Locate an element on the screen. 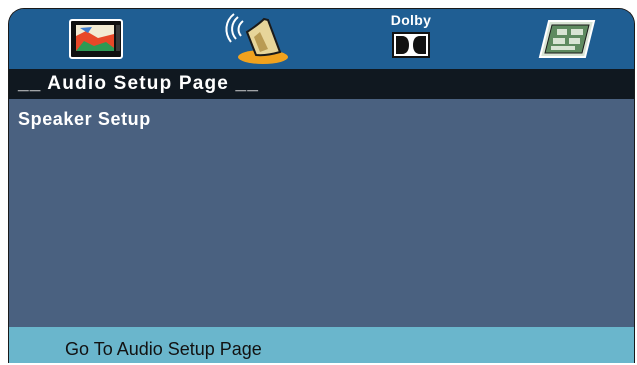  status-bar: Go To Audio Setup Page is located at coordinates (321, 345).